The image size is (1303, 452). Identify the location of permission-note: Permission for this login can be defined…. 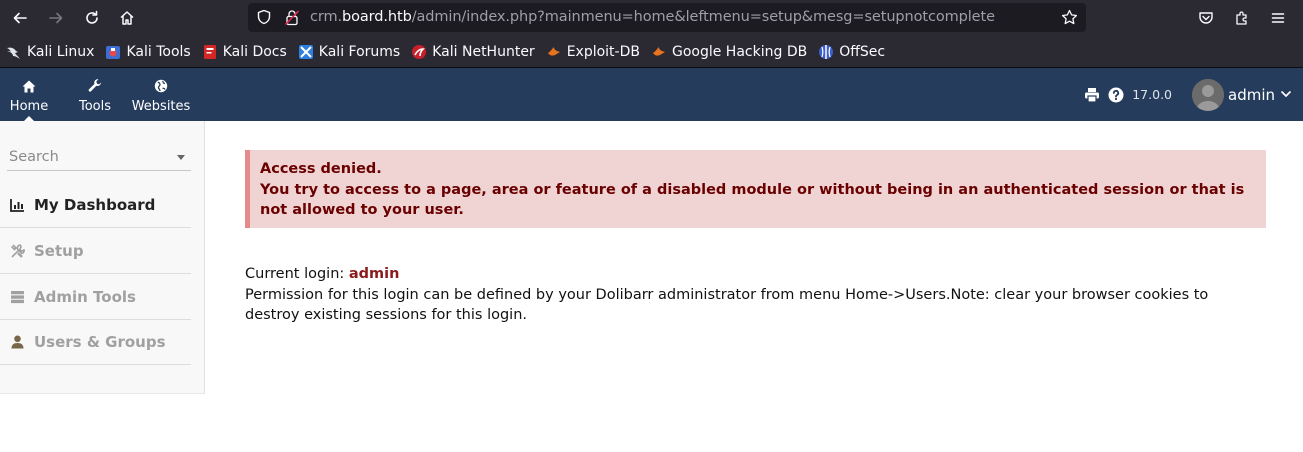
(727, 305).